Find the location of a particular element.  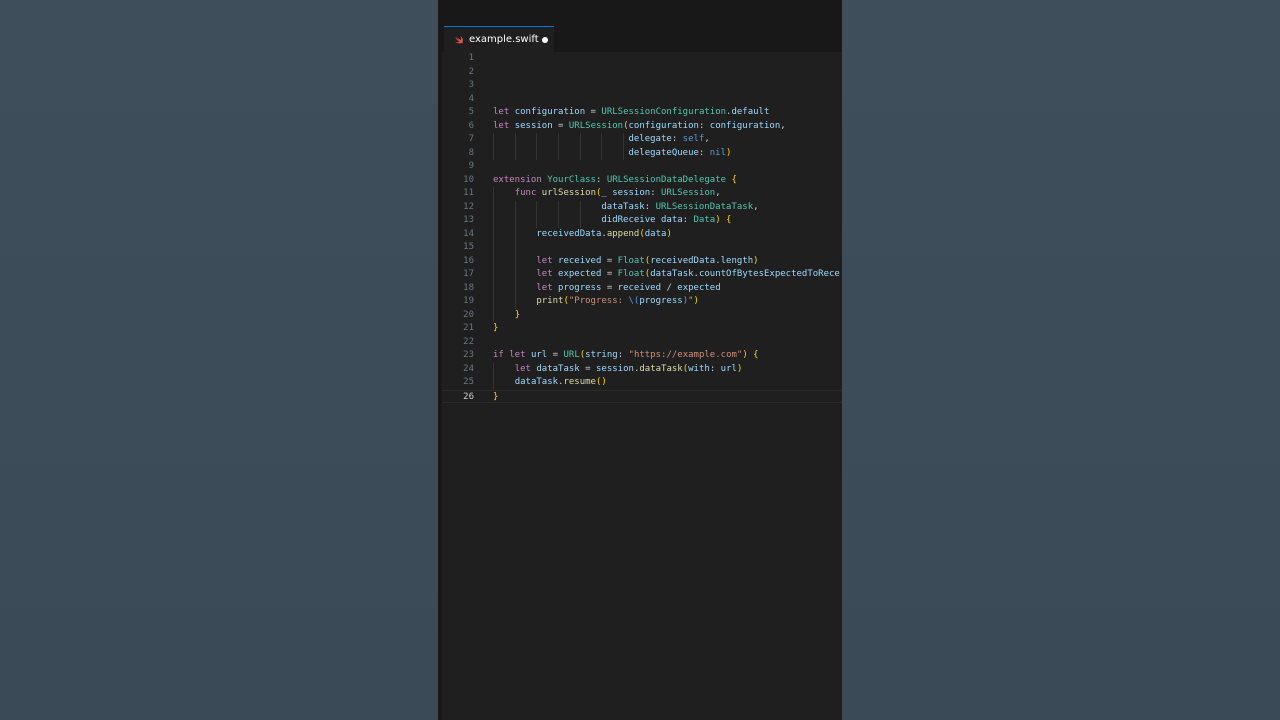

code-line: 15 is located at coordinates (642, 248).